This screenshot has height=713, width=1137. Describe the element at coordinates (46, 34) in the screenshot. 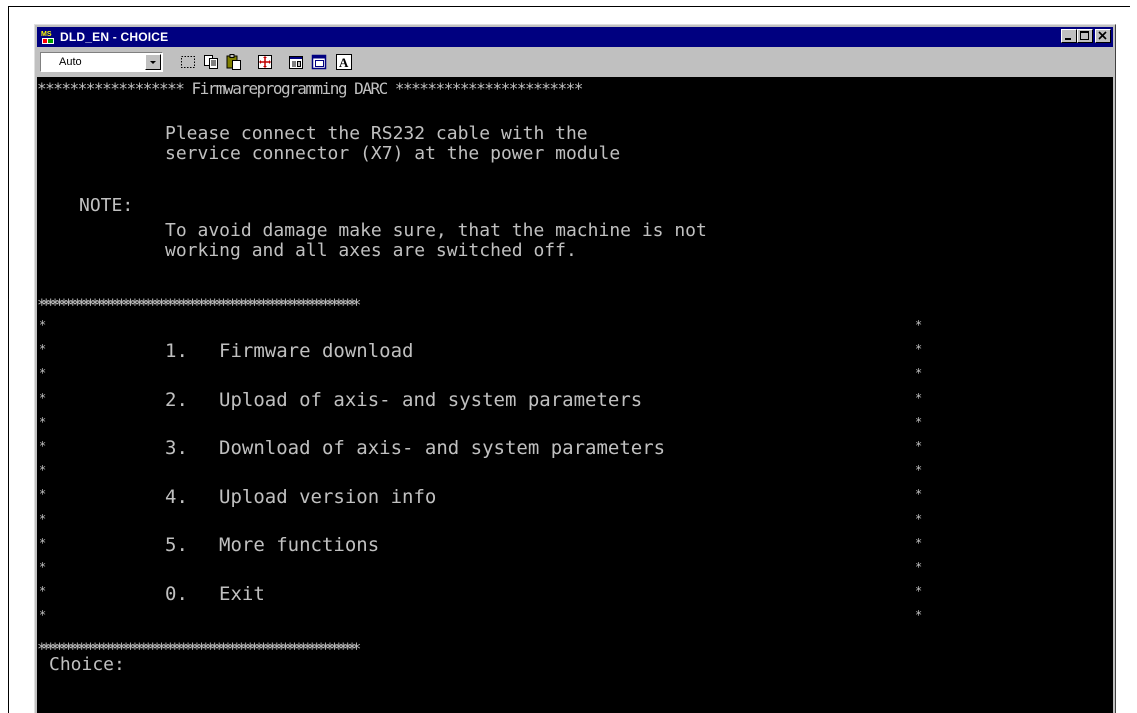

I see `svg-text: MS` at that location.